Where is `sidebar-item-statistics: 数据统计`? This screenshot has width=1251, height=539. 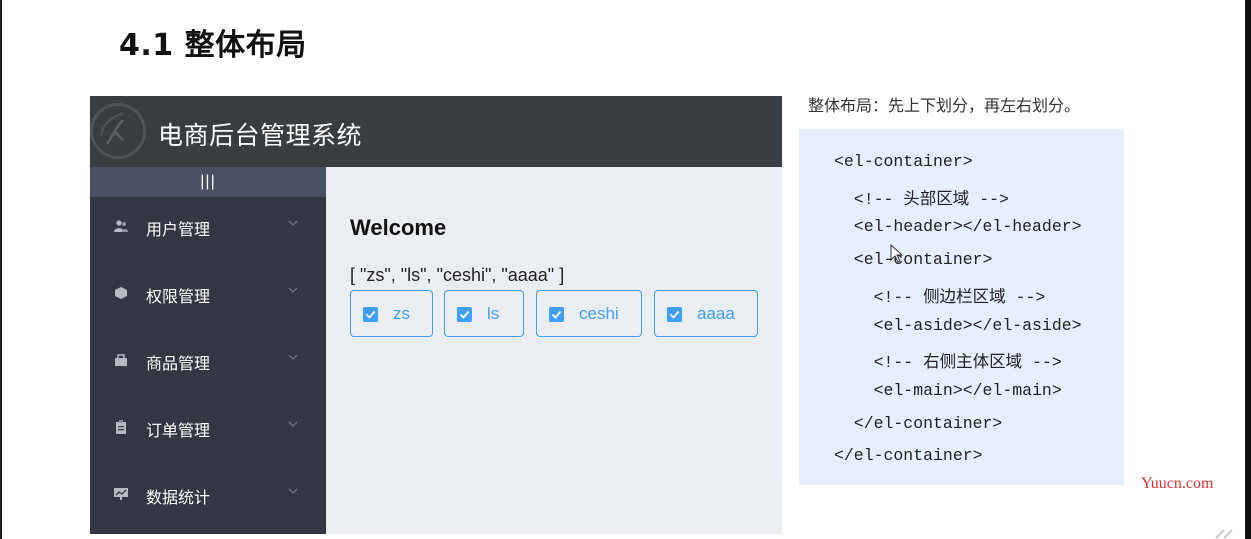 sidebar-item-statistics: 数据统计 is located at coordinates (208, 493).